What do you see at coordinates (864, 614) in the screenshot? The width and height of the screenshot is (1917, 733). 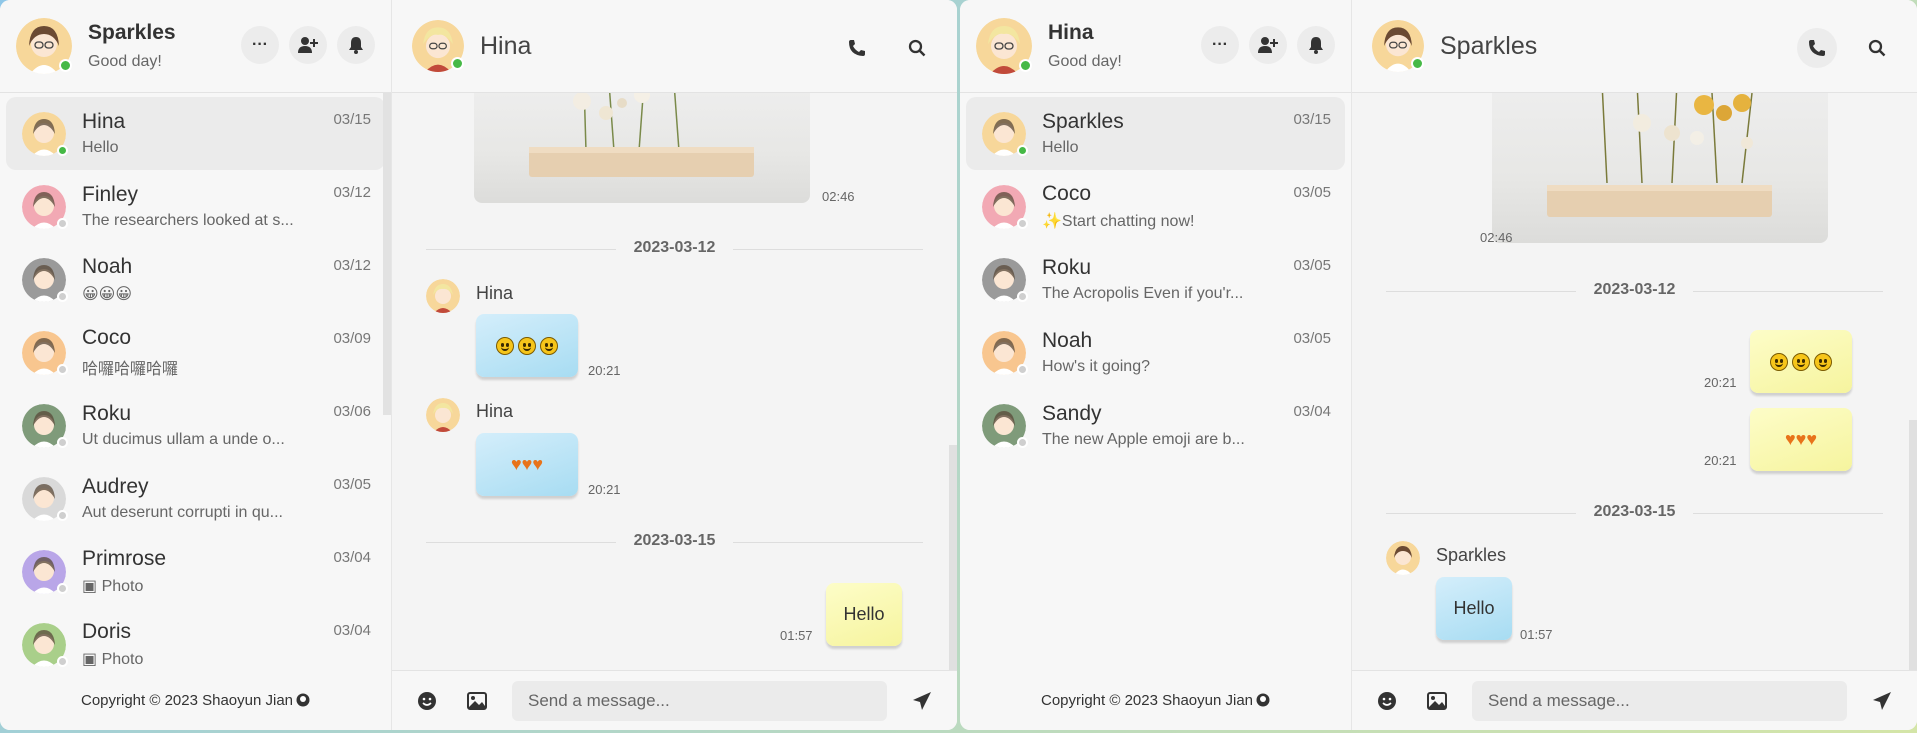 I see `message-bubble-own: Hello` at bounding box center [864, 614].